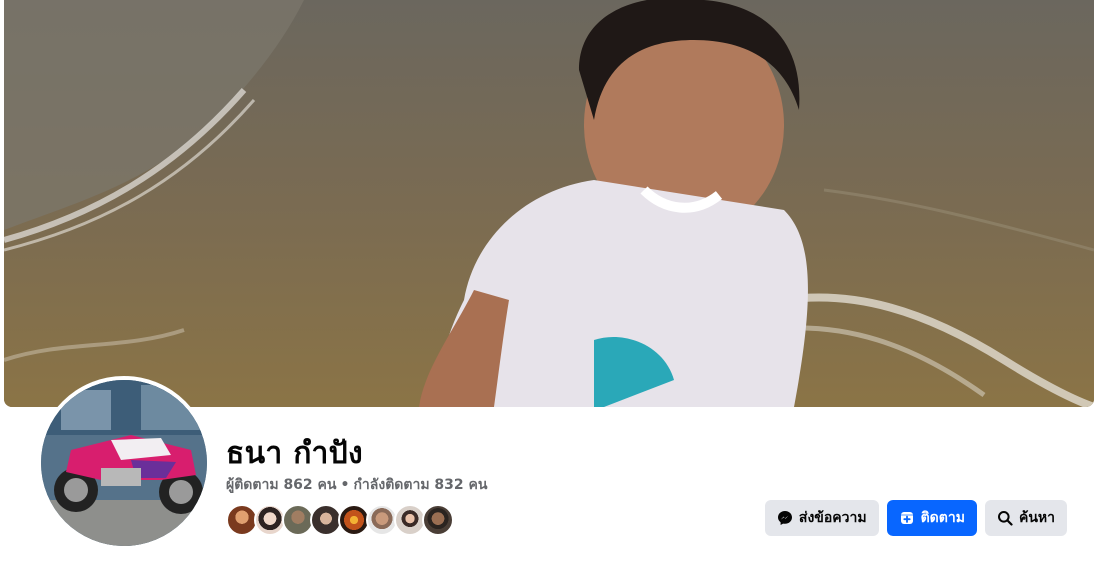 This screenshot has height=566, width=1094. What do you see at coordinates (1036, 518) in the screenshot?
I see `search-button-label: ค้นหา` at bounding box center [1036, 518].